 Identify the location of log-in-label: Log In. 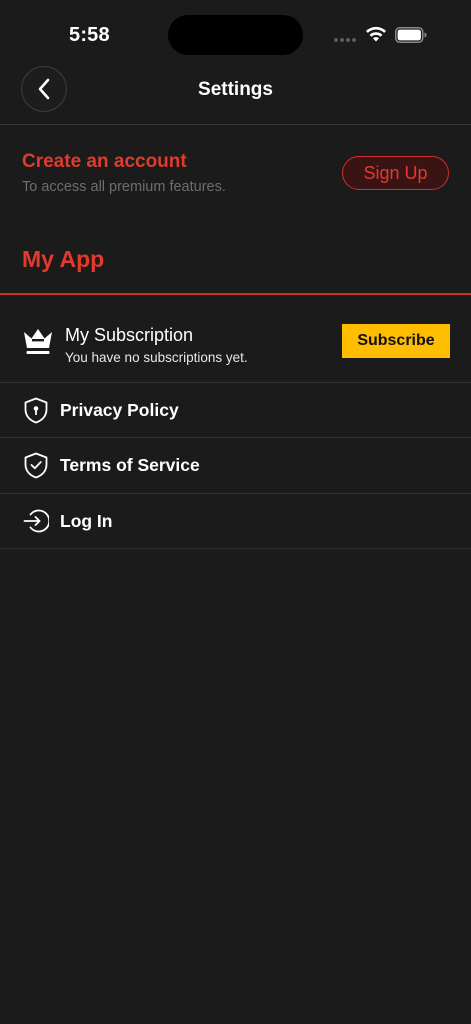
(86, 521).